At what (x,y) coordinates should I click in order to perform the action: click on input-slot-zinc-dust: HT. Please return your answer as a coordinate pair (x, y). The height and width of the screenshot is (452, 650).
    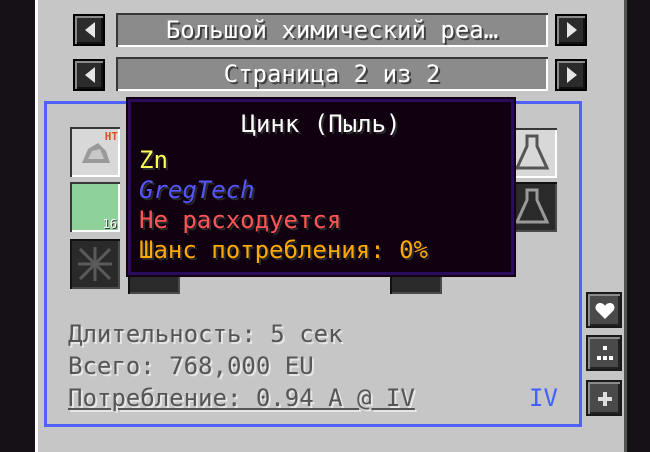
    Looking at the image, I should click on (95, 152).